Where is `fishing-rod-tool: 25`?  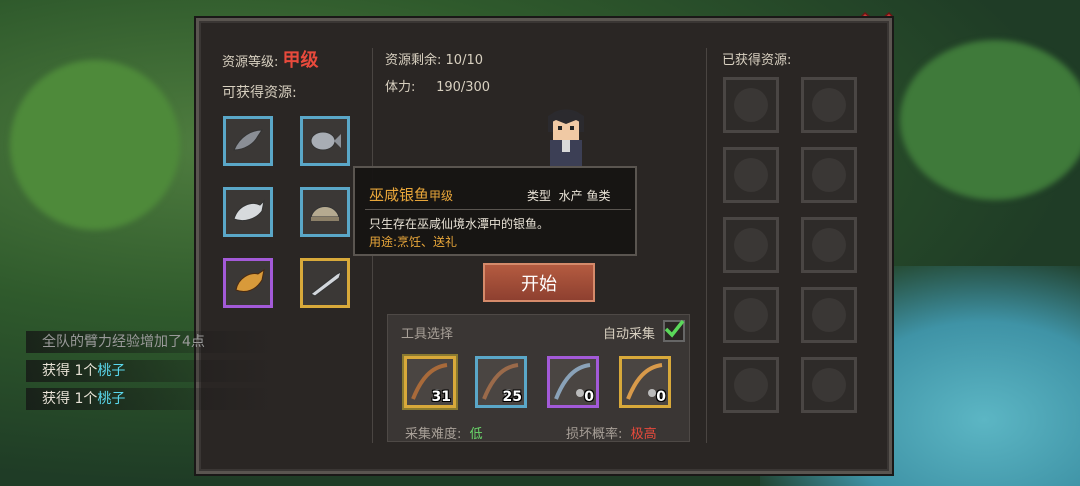 fishing-rod-tool: 25 is located at coordinates (501, 382).